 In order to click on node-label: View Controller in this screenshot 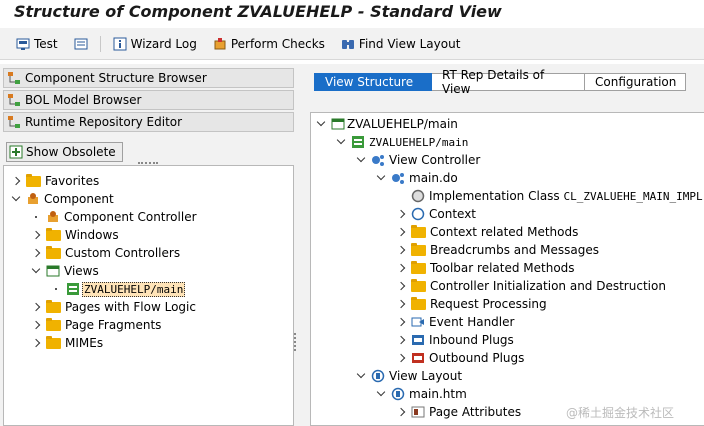, I will do `click(435, 160)`.